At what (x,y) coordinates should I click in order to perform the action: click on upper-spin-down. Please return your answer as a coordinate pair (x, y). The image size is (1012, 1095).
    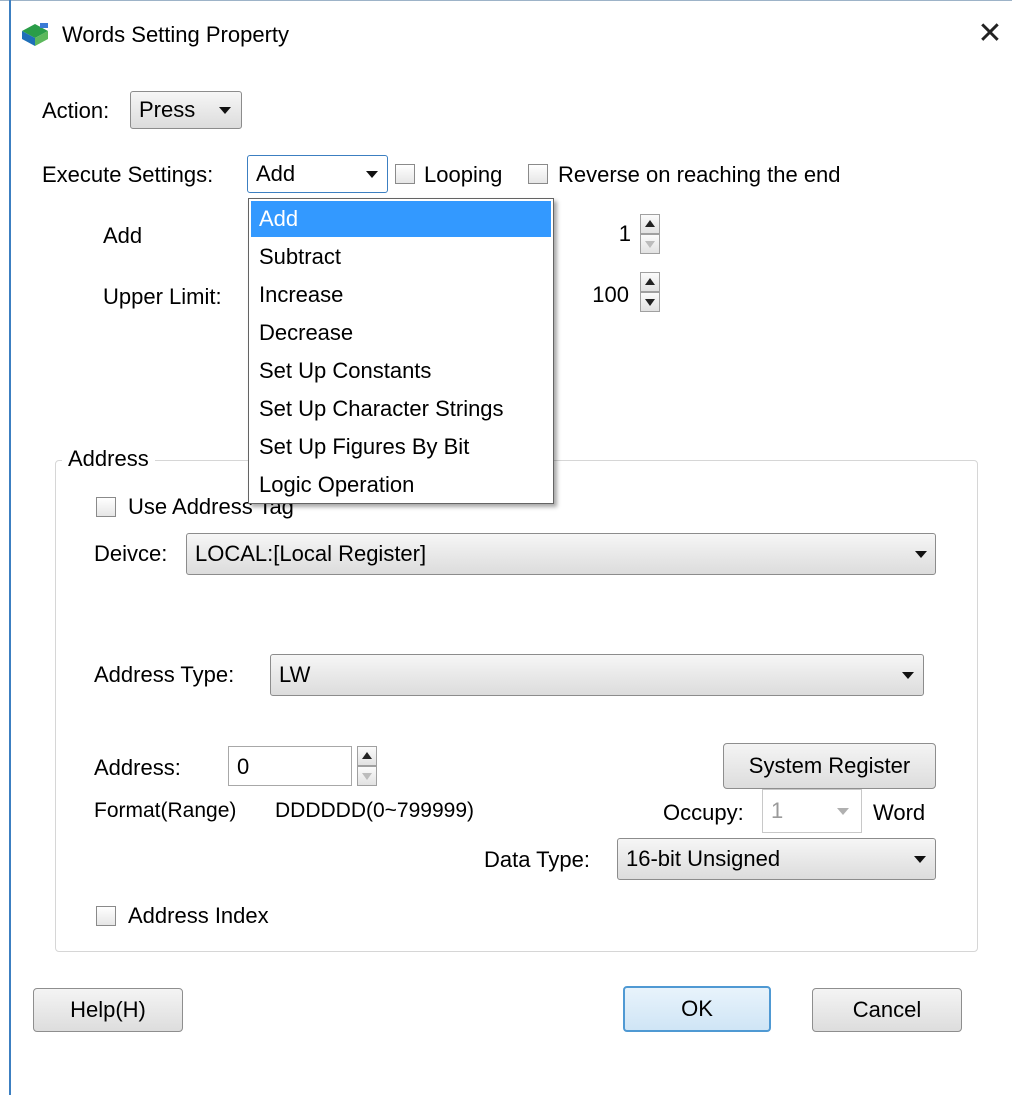
    Looking at the image, I should click on (650, 302).